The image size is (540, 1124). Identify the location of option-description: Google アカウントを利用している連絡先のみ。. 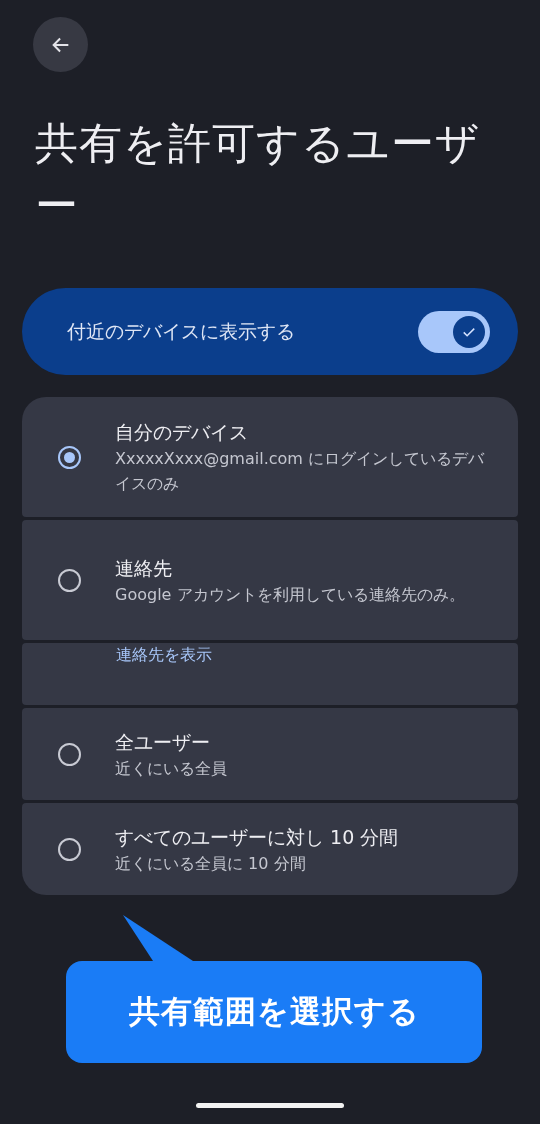
(290, 594).